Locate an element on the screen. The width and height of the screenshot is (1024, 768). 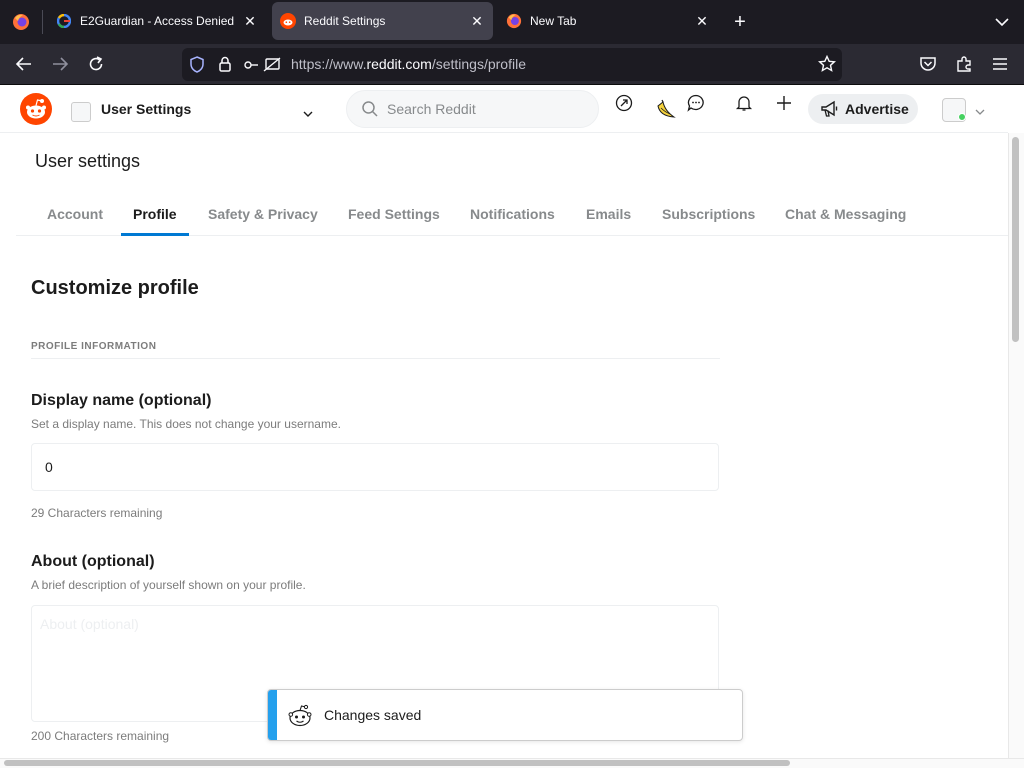
tab-title: E2Guardian - Access Denied is located at coordinates (157, 21).